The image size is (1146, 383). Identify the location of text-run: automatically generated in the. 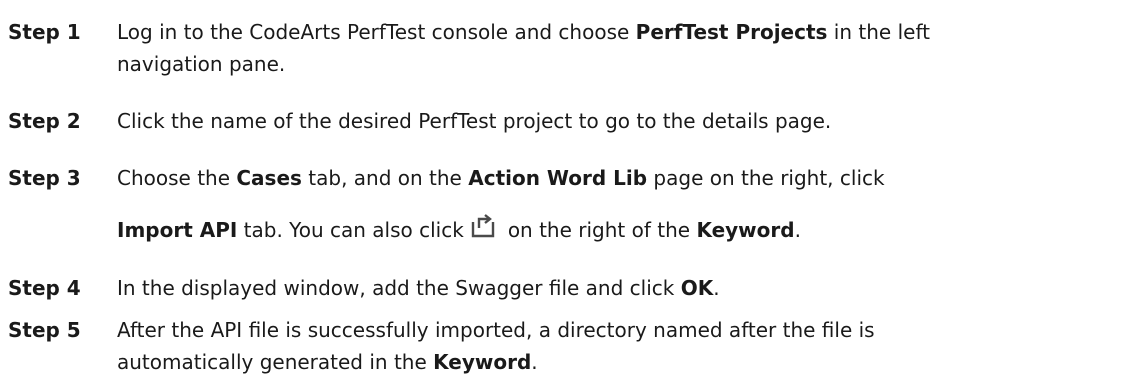
(275, 362).